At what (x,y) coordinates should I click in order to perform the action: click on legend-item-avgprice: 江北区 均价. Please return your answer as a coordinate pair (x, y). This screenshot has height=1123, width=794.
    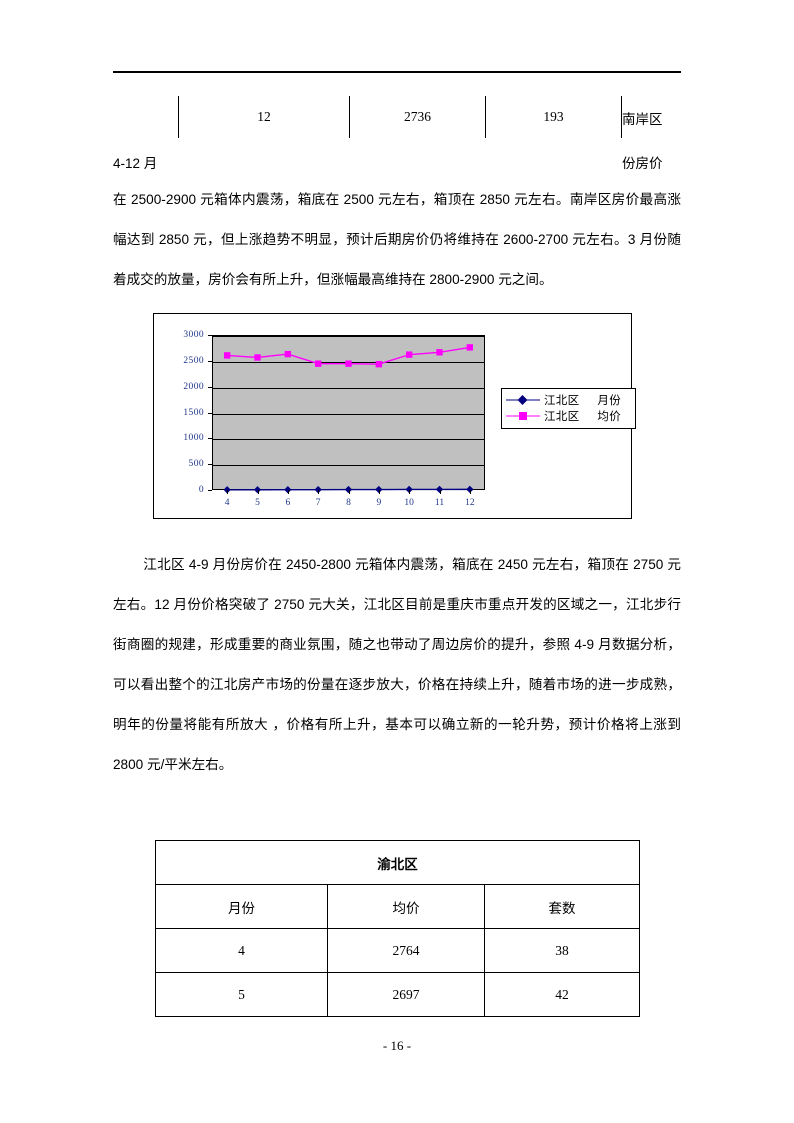
    Looking at the image, I should click on (568, 416).